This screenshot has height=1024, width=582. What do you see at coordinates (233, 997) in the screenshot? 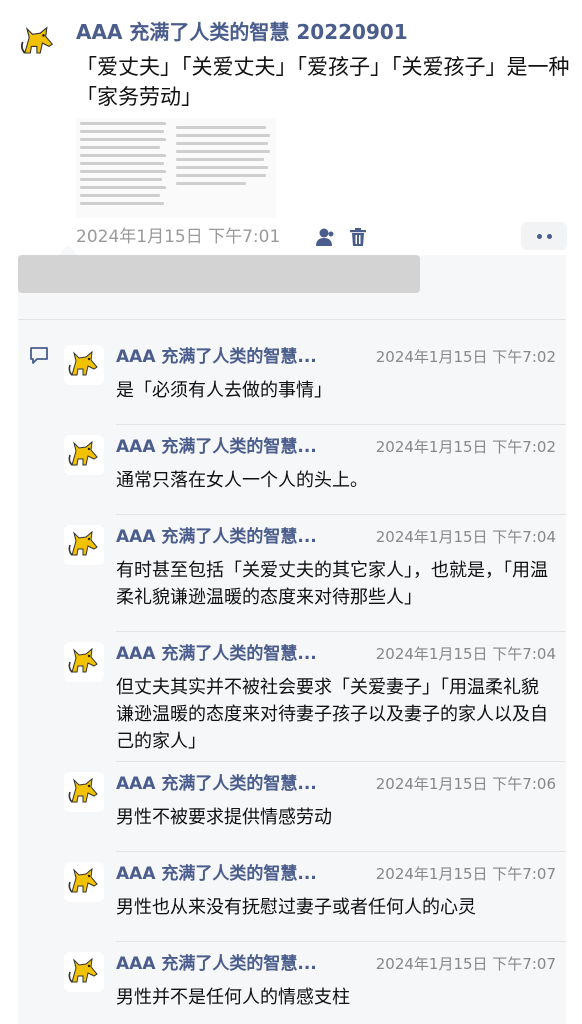
I see `comment-text: 男性并不是任何人的情感支柱` at bounding box center [233, 997].